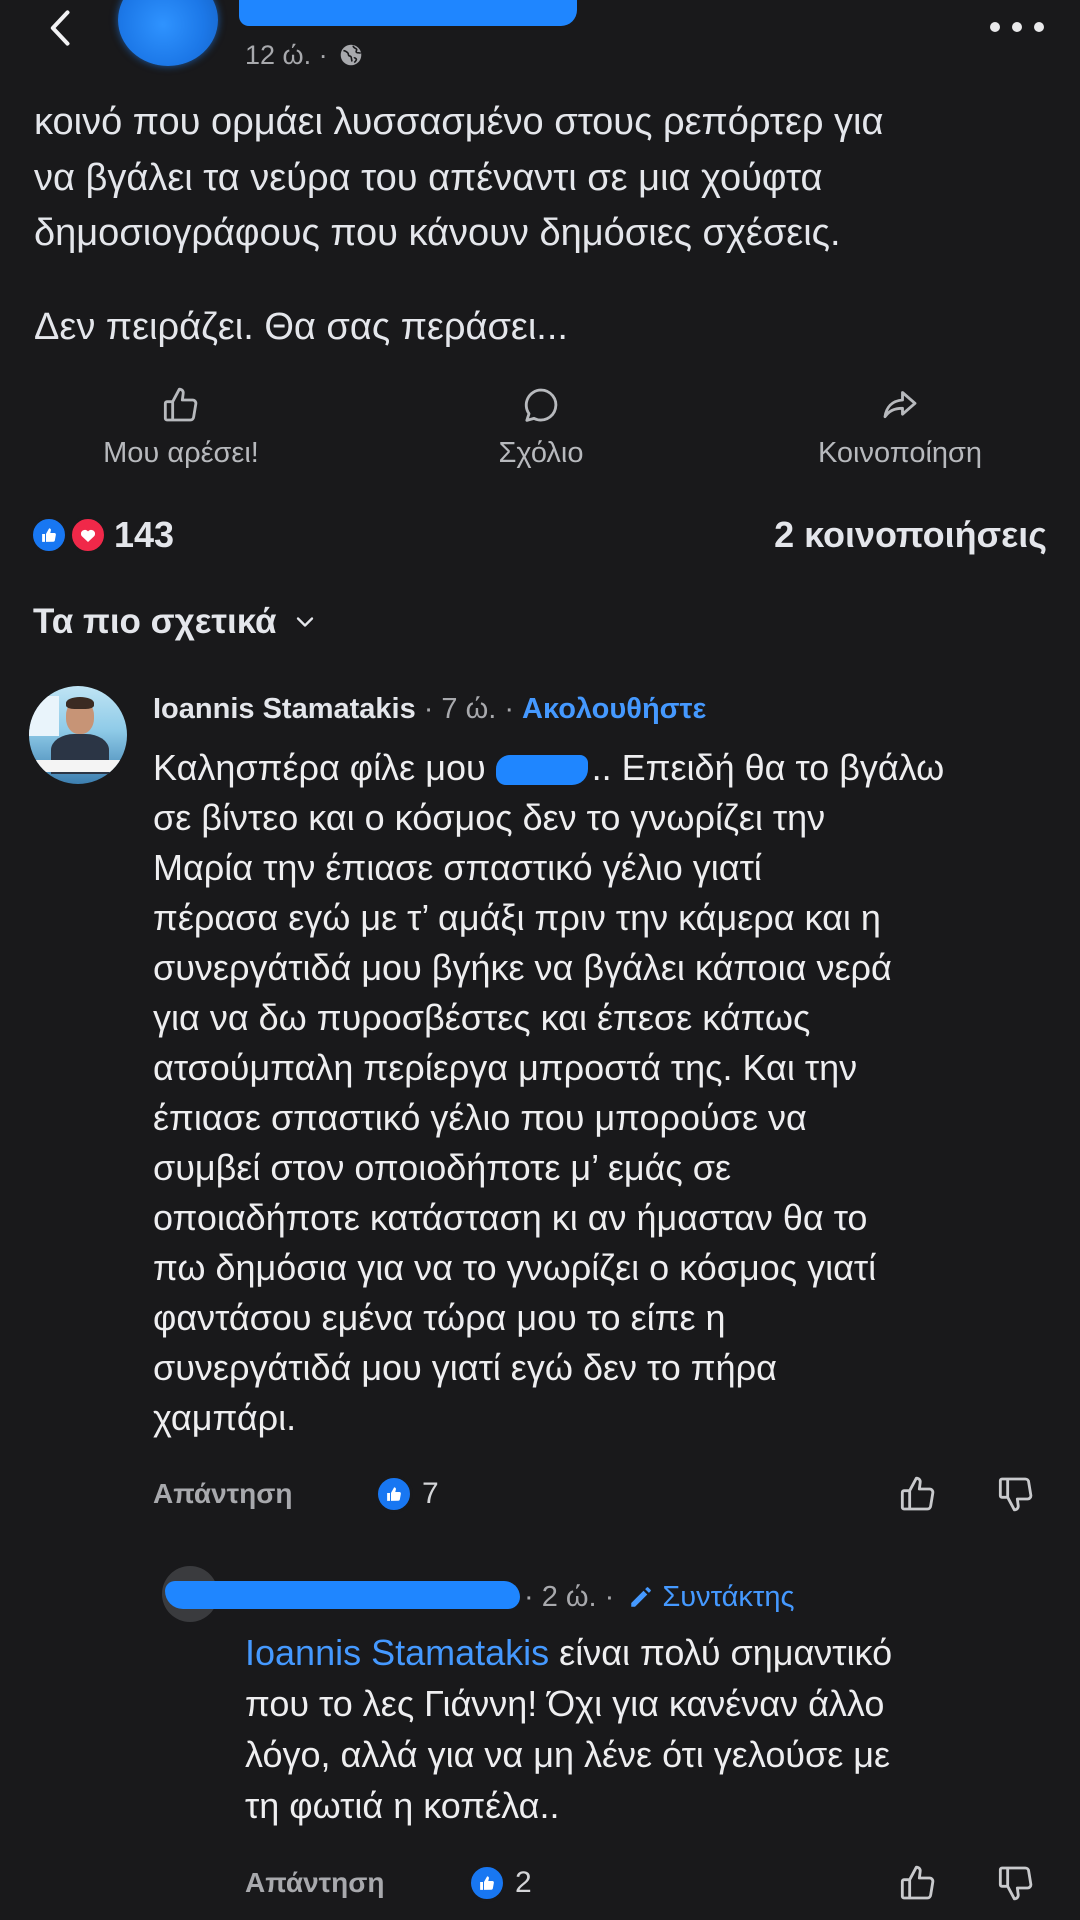 The height and width of the screenshot is (1920, 1080). Describe the element at coordinates (541, 453) in the screenshot. I see `comment-button-label: Σχόλιο` at that location.